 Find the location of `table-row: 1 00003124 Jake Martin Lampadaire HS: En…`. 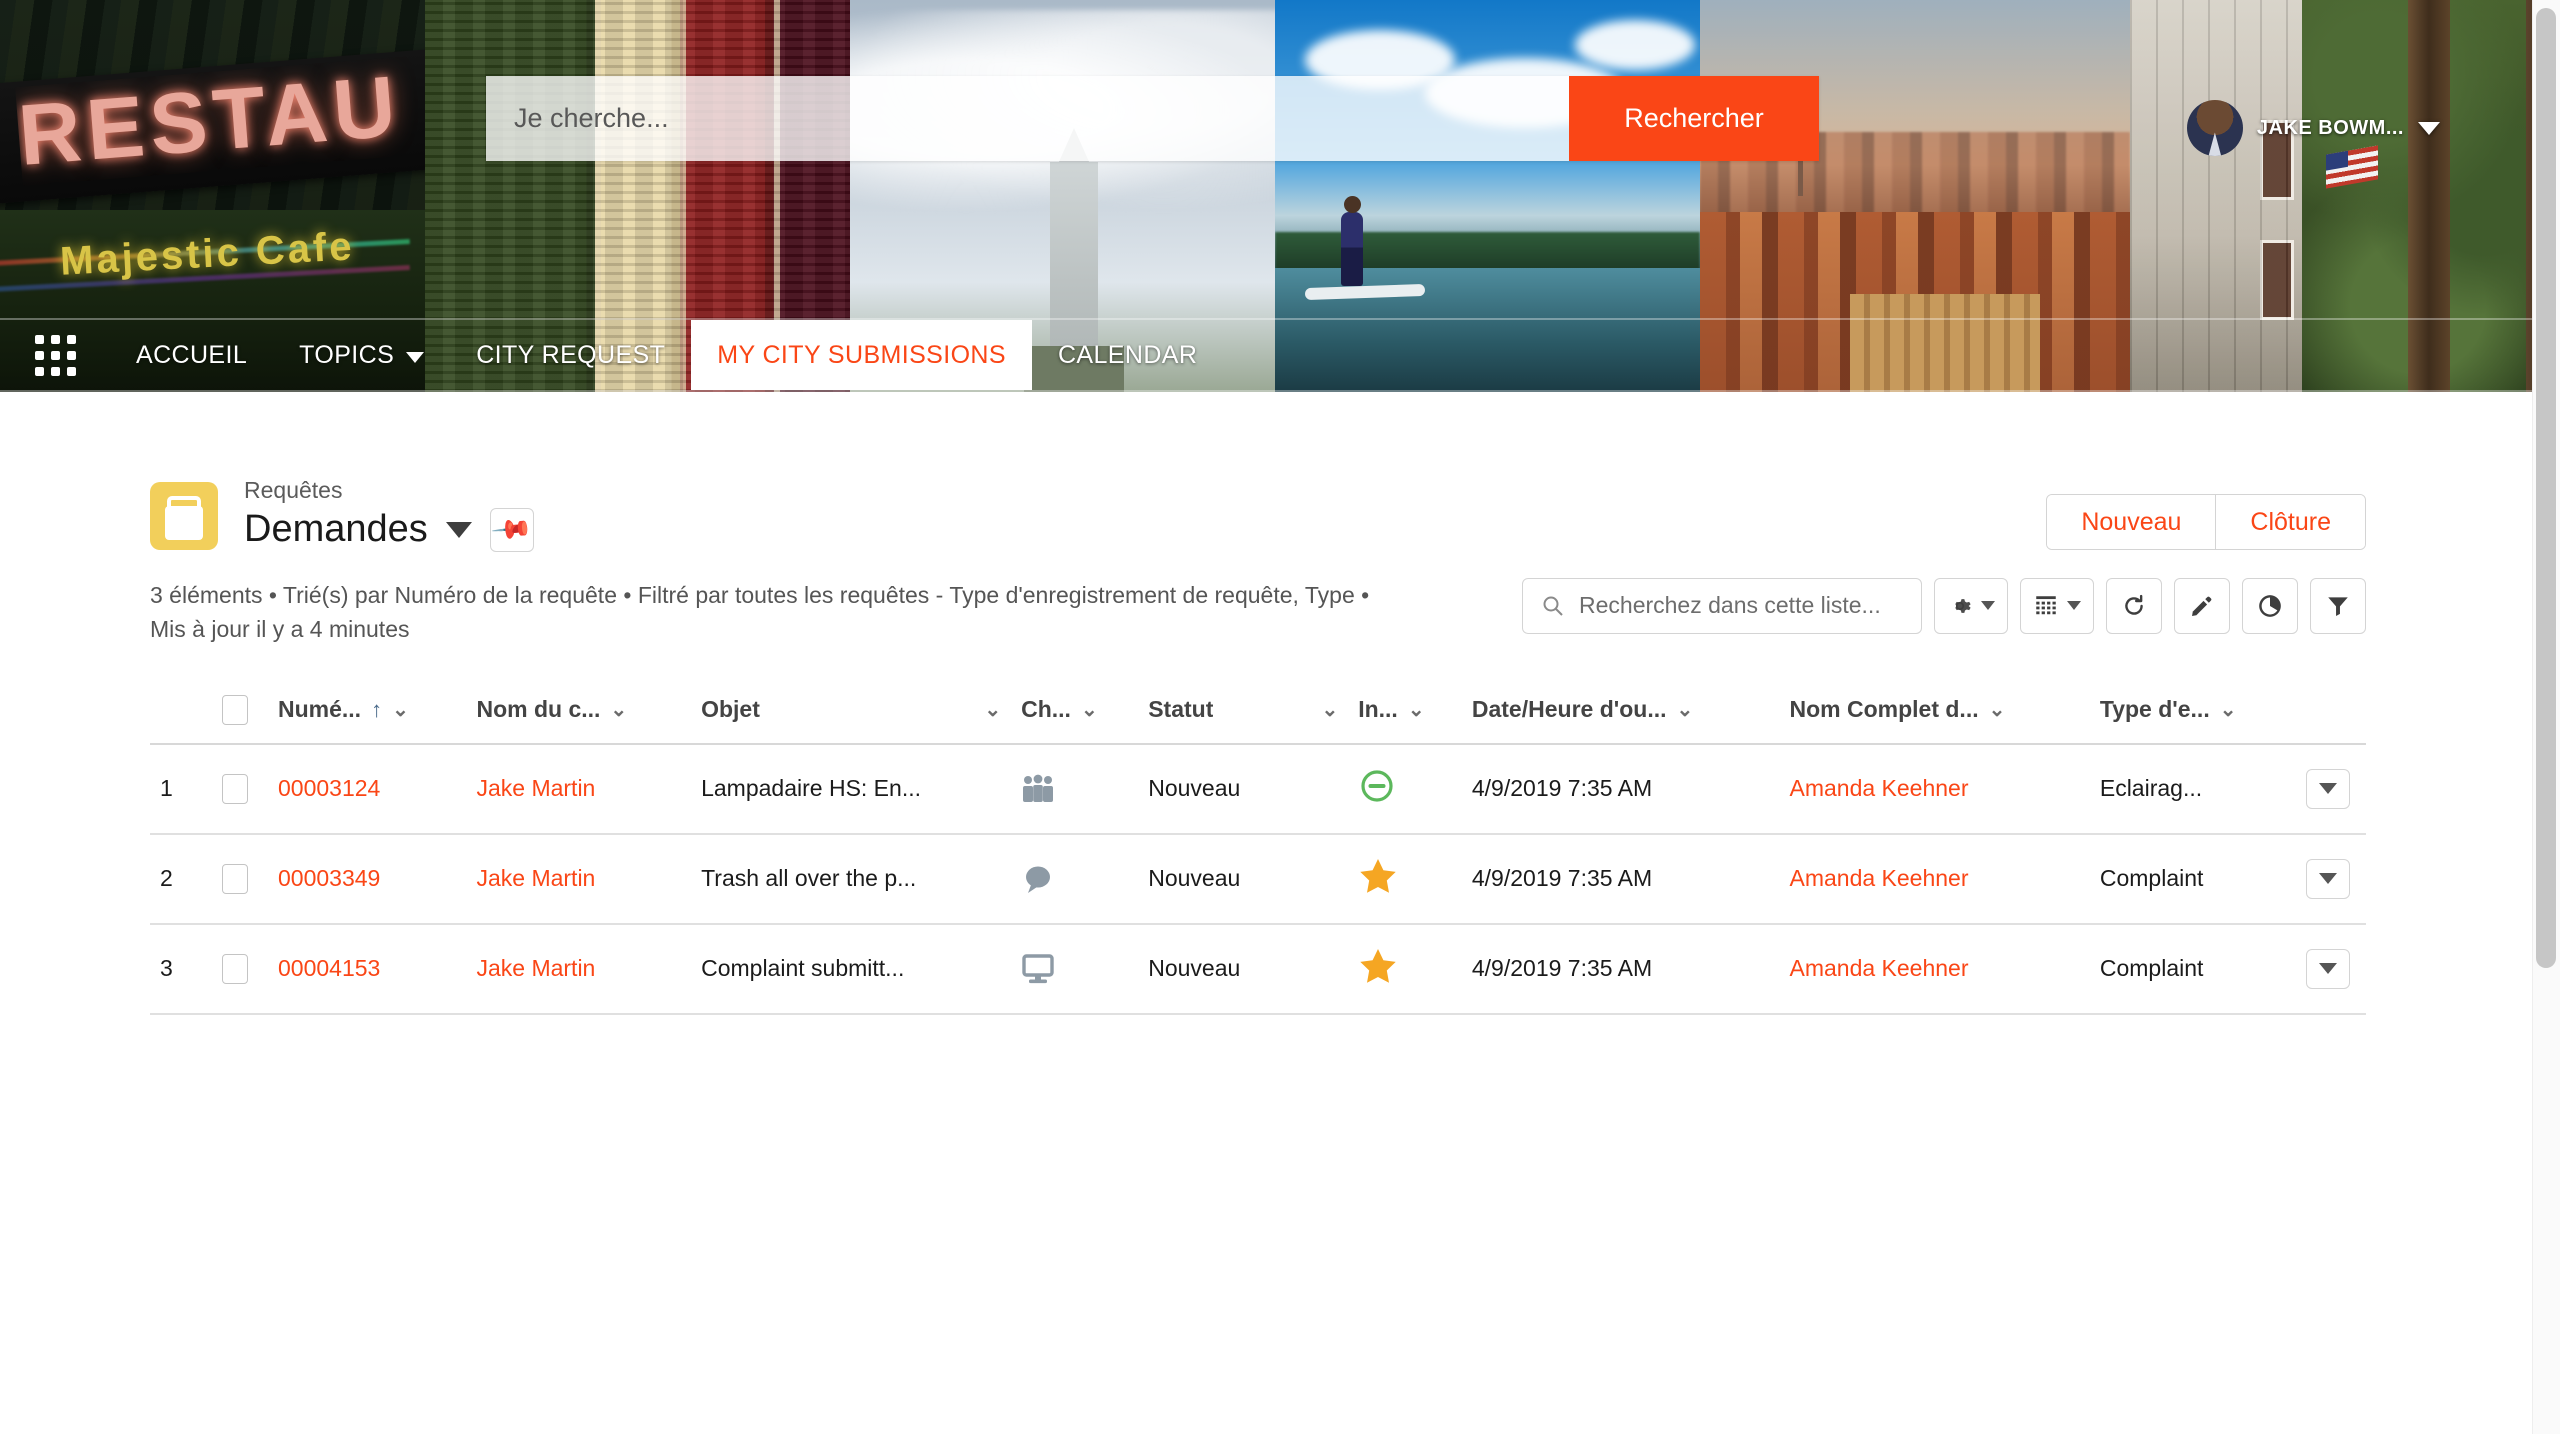

table-row: 1 00003124 Jake Martin Lampadaire HS: En… is located at coordinates (1258, 789).